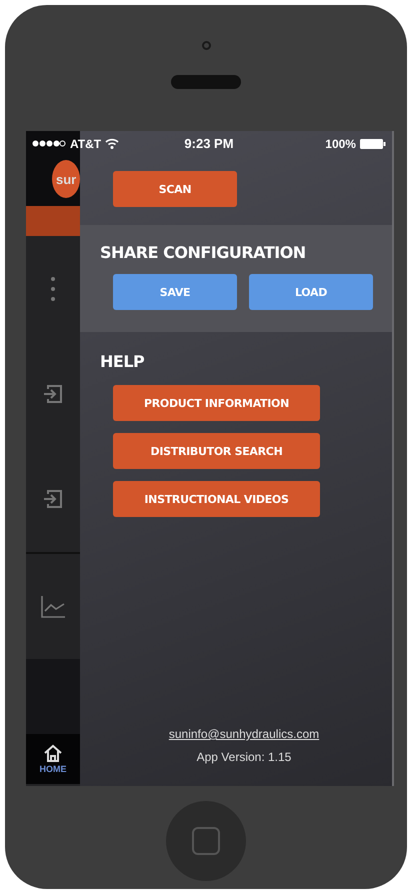 This screenshot has width=412, height=894. What do you see at coordinates (244, 734) in the screenshot?
I see `email-link: suninfo@sunhydraulics.com` at bounding box center [244, 734].